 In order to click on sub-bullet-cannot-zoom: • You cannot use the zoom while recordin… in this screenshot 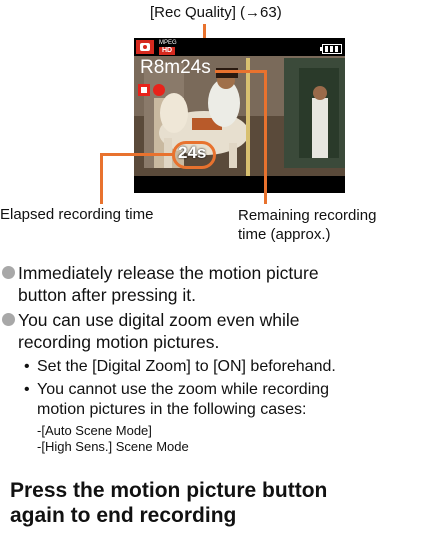, I will do `click(233, 400)`.